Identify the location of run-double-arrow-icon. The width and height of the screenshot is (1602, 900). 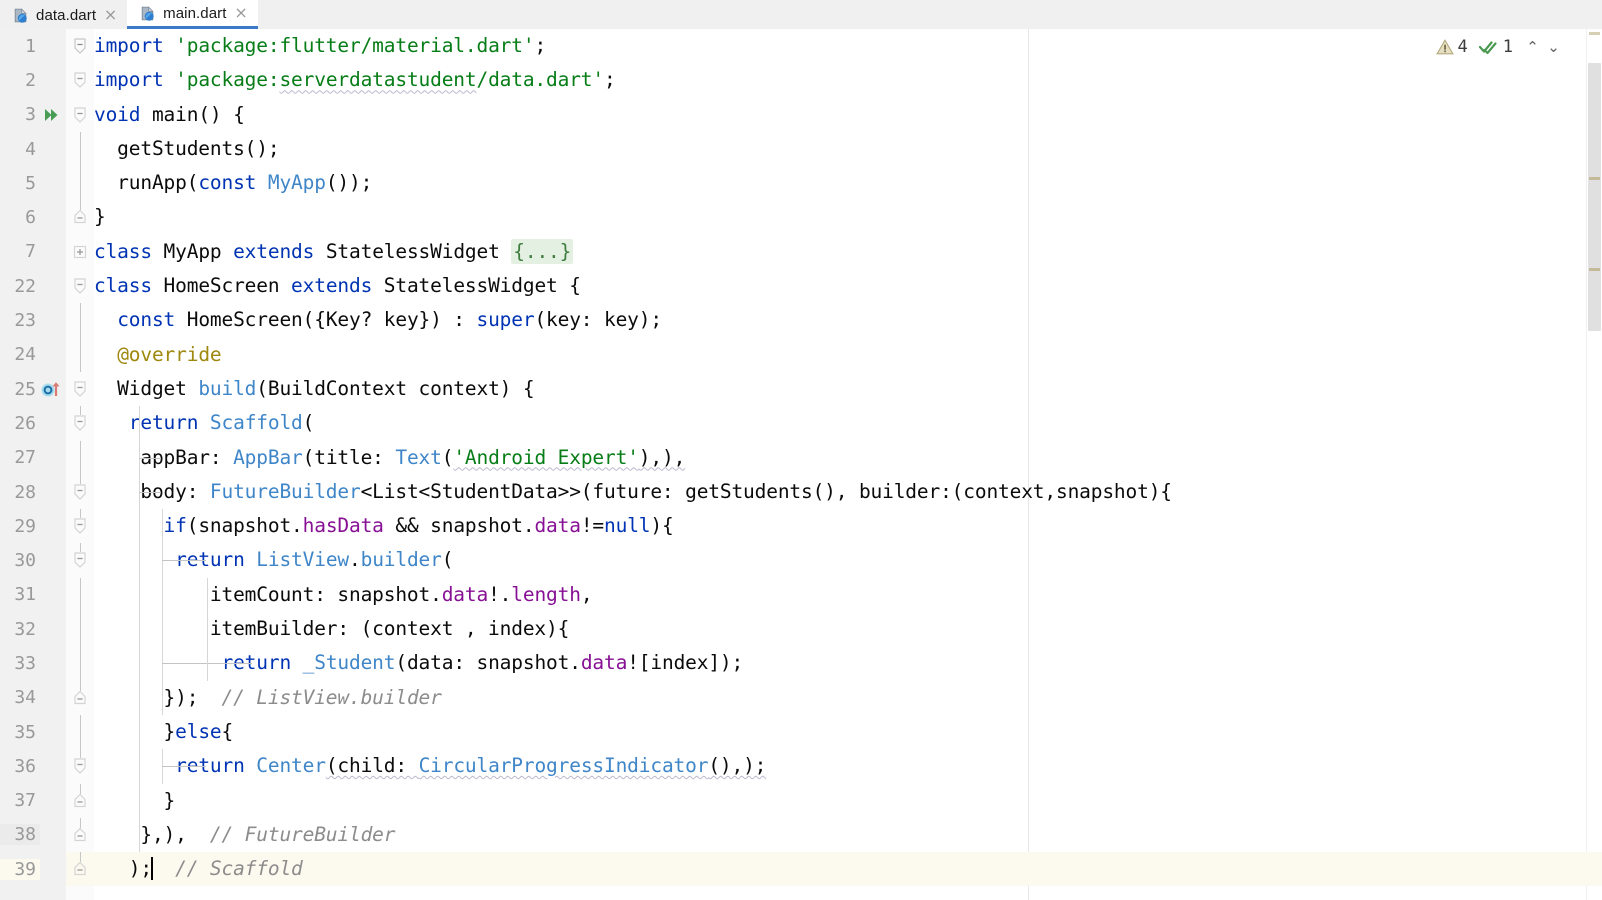
(52, 117).